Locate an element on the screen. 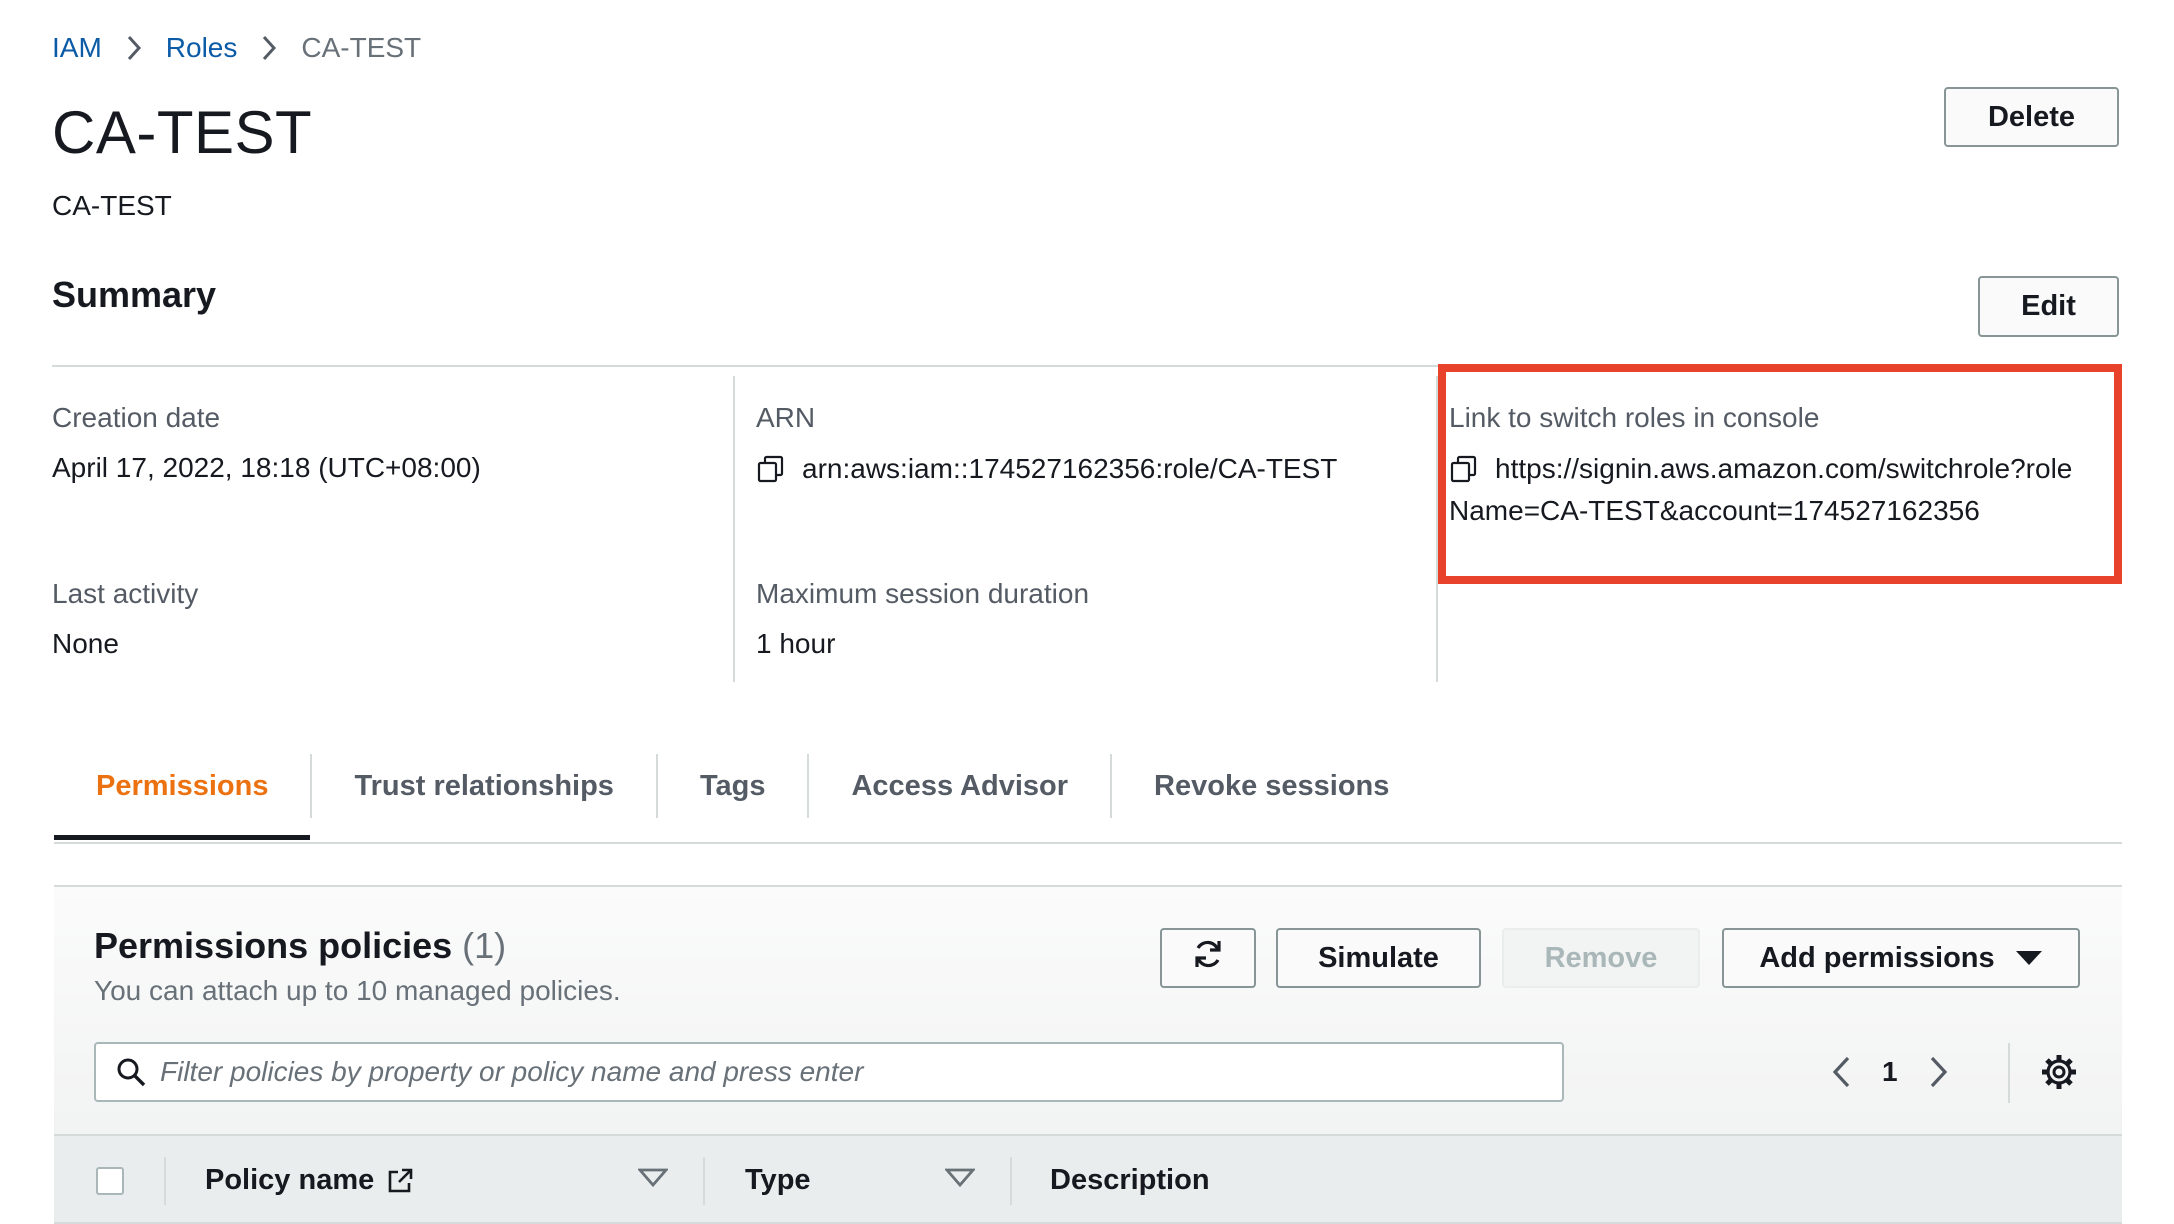 This screenshot has height=1224, width=2174. max-session-value: 1 hour is located at coordinates (796, 643).